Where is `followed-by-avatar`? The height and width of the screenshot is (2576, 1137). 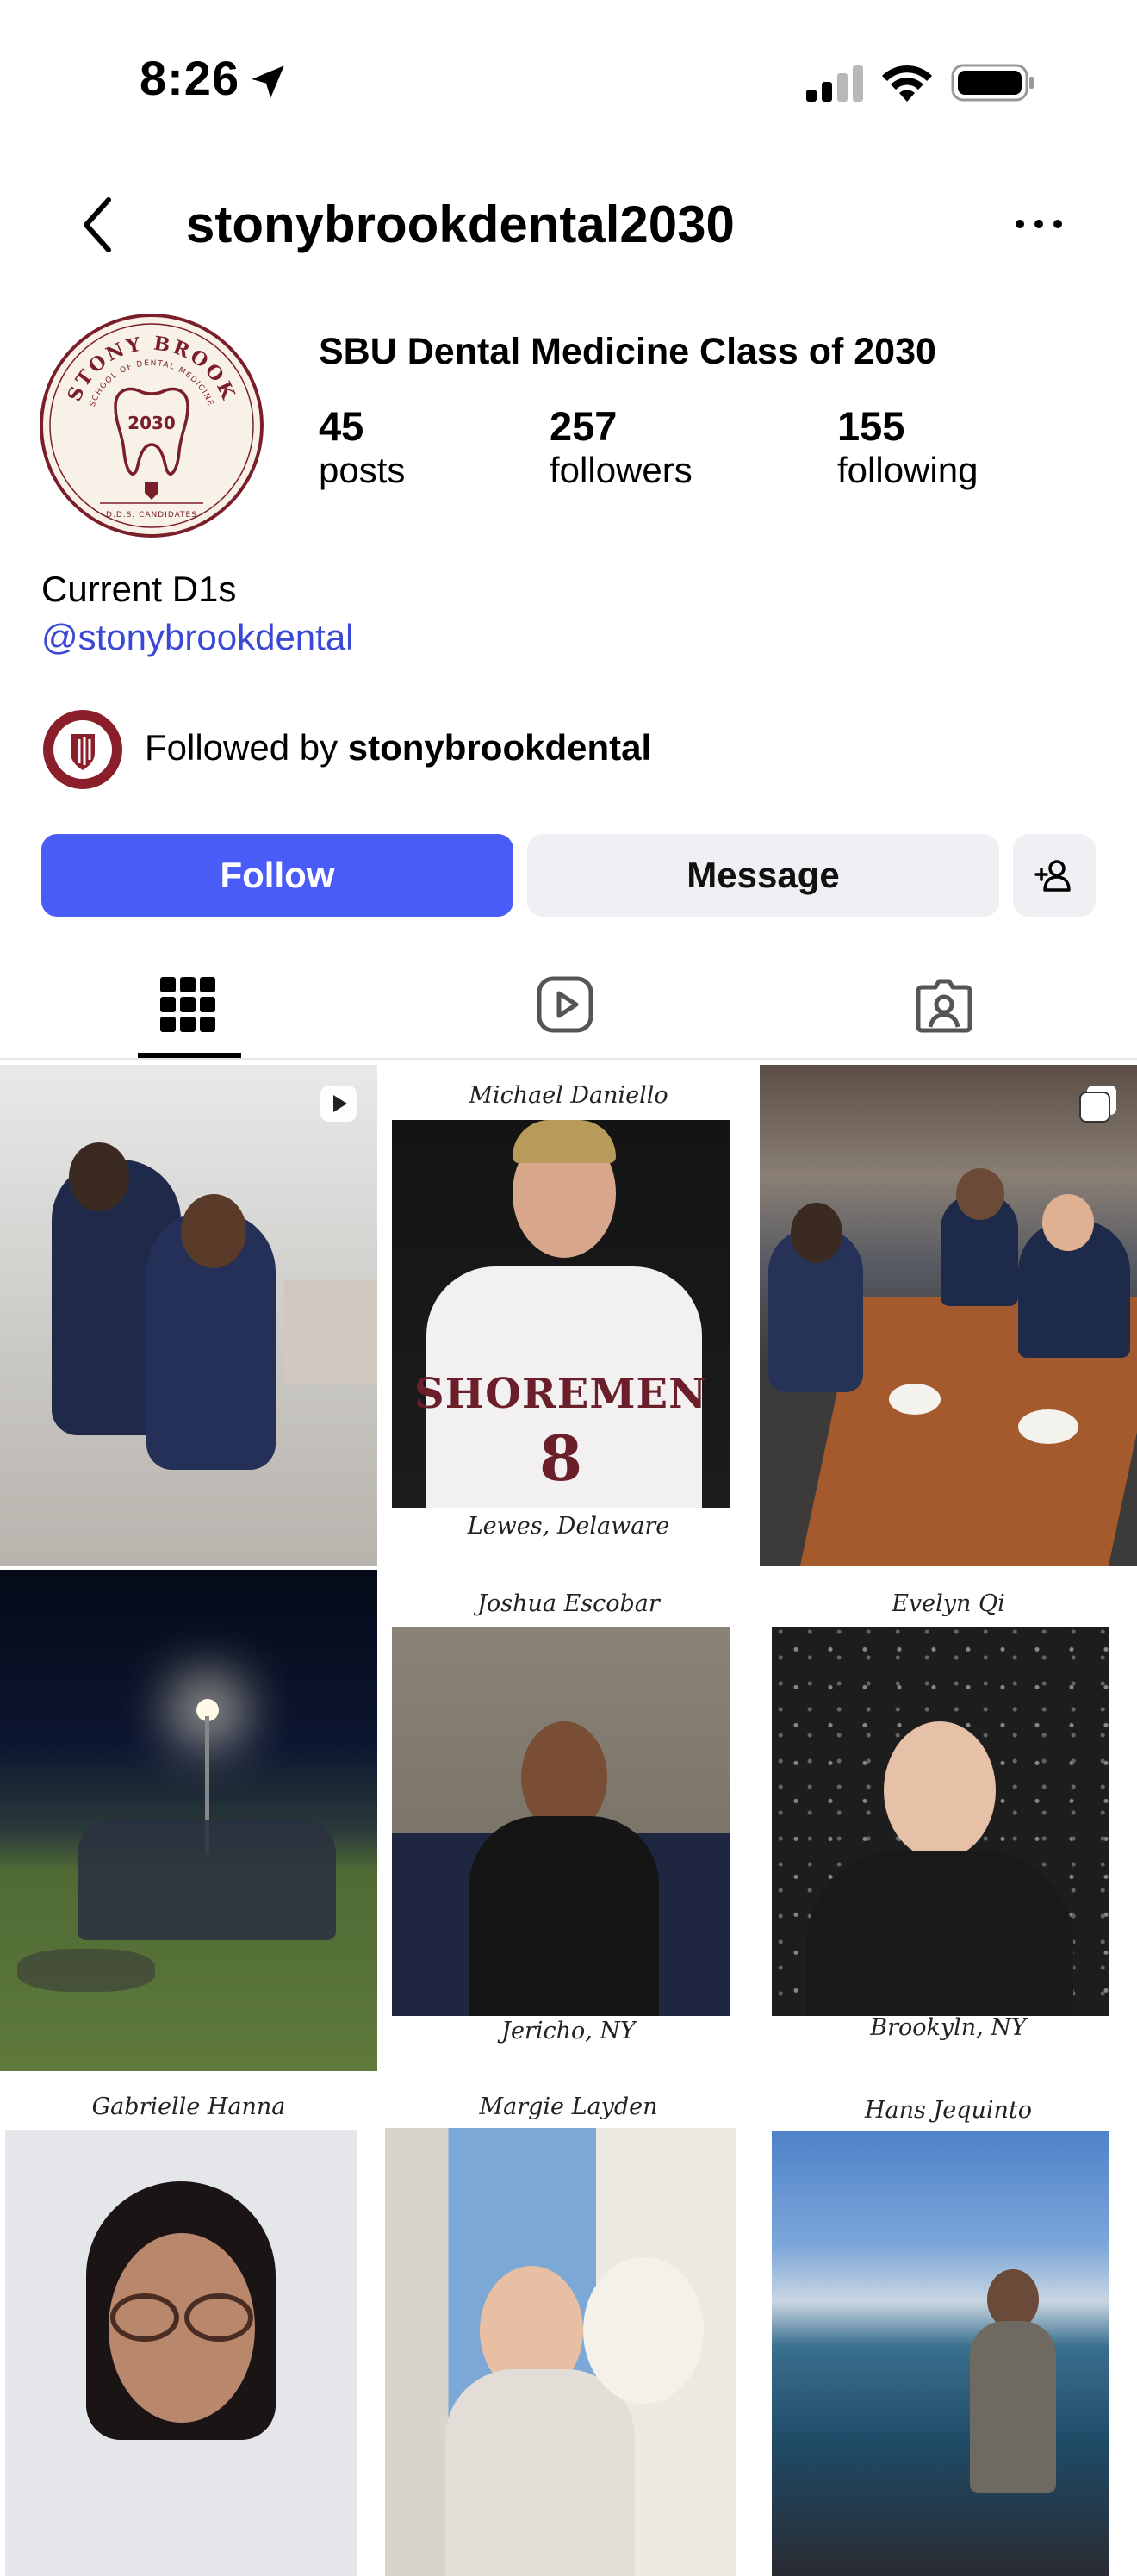
followed-by-avatar is located at coordinates (82, 750).